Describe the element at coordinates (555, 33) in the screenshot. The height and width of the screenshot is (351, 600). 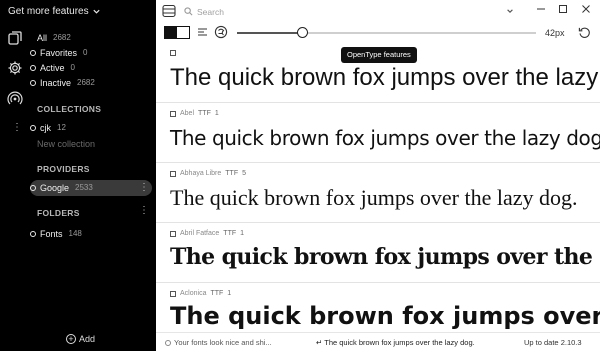
I see `font-size-value: 42px` at that location.